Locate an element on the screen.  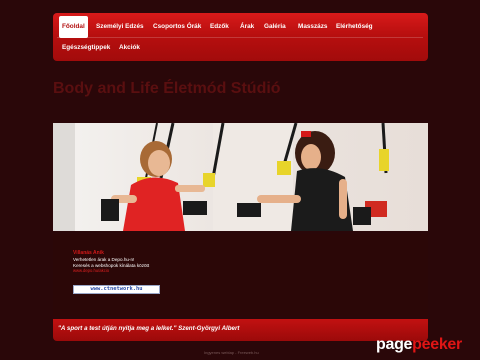
nav-item-personal-training: Személyi Edzés is located at coordinates (120, 27).